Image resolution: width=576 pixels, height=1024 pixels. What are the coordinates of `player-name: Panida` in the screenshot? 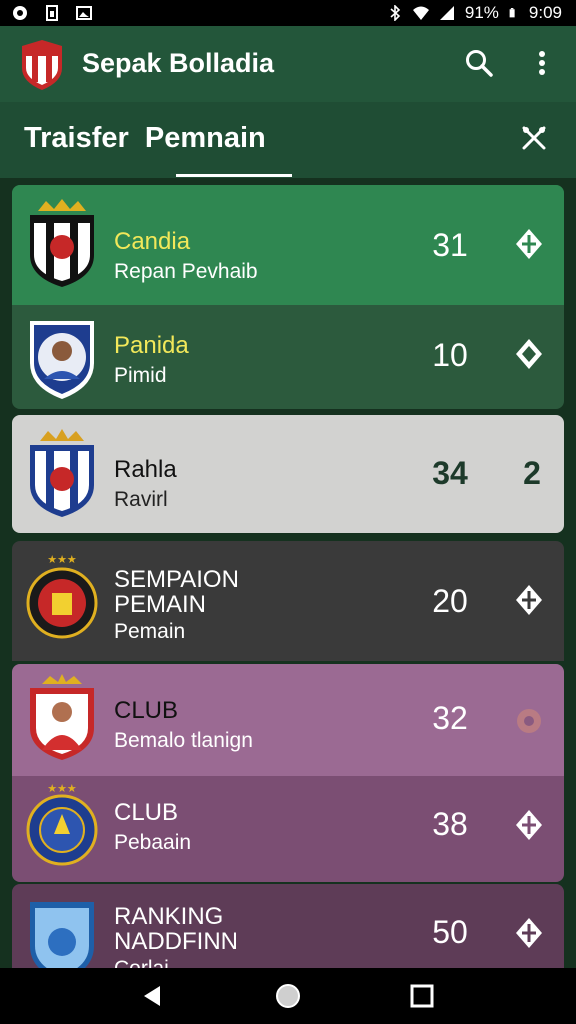 It's located at (151, 345).